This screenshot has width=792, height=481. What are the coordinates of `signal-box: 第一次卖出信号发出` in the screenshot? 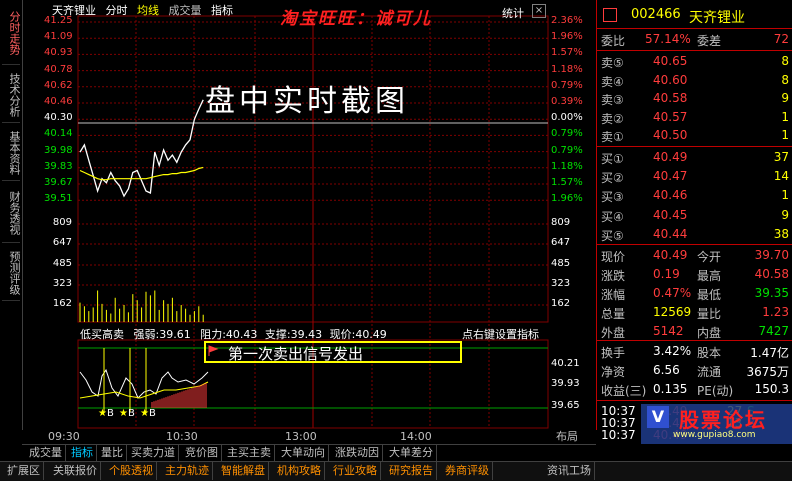 It's located at (333, 352).